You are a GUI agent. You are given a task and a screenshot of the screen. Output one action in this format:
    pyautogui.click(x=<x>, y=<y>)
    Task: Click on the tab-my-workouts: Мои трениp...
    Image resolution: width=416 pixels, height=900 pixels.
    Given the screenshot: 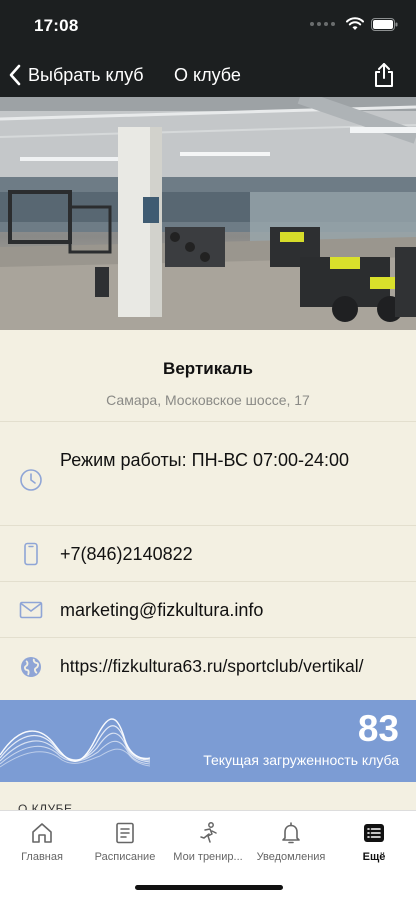 What is the action you would take?
    pyautogui.click(x=208, y=842)
    